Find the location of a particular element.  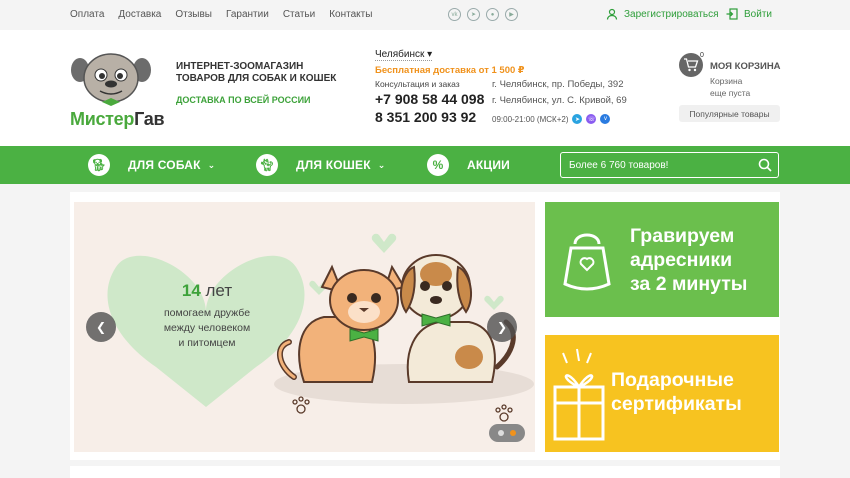

nav-link-payment: Оплата is located at coordinates (87, 14).